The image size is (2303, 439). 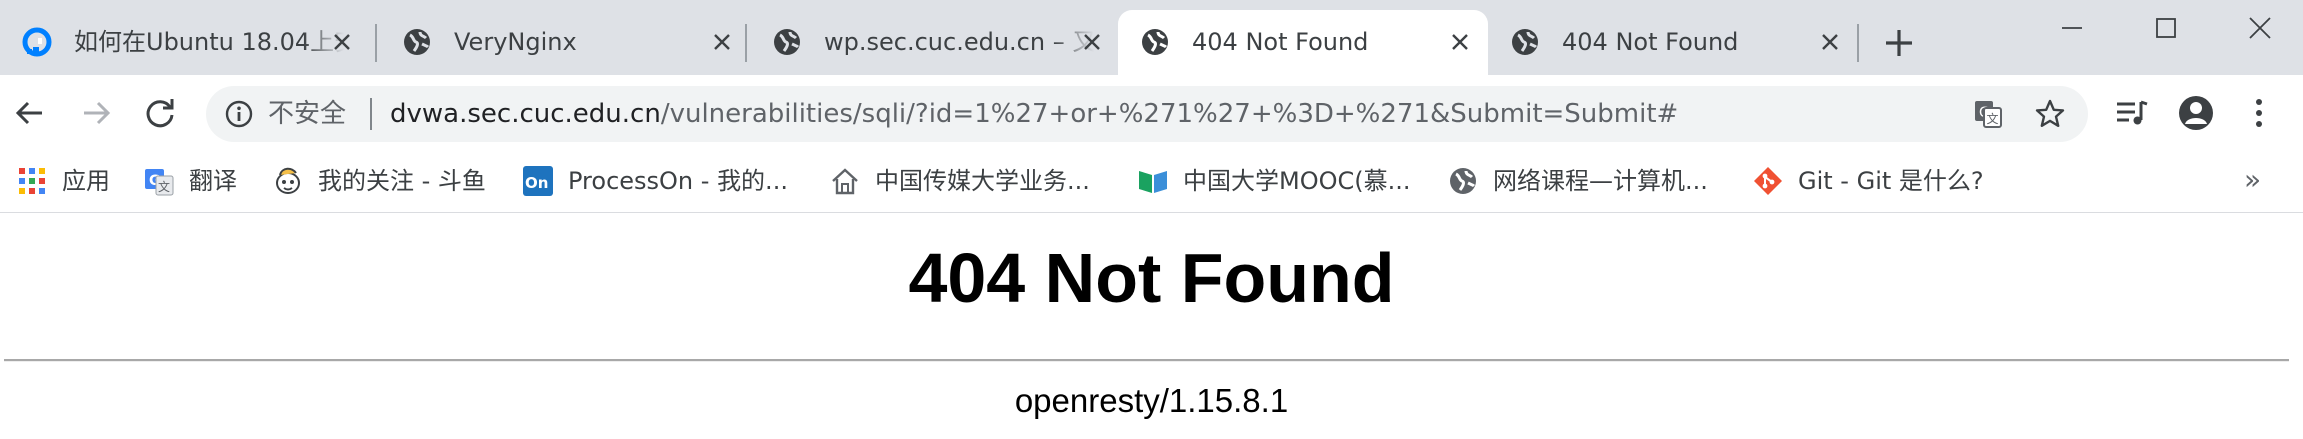 I want to click on mooc-icon, so click(x=1153, y=182).